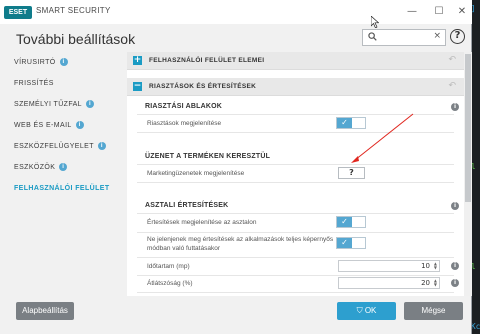  I want to click on show-alerts-toggle: ✓, so click(351, 123).